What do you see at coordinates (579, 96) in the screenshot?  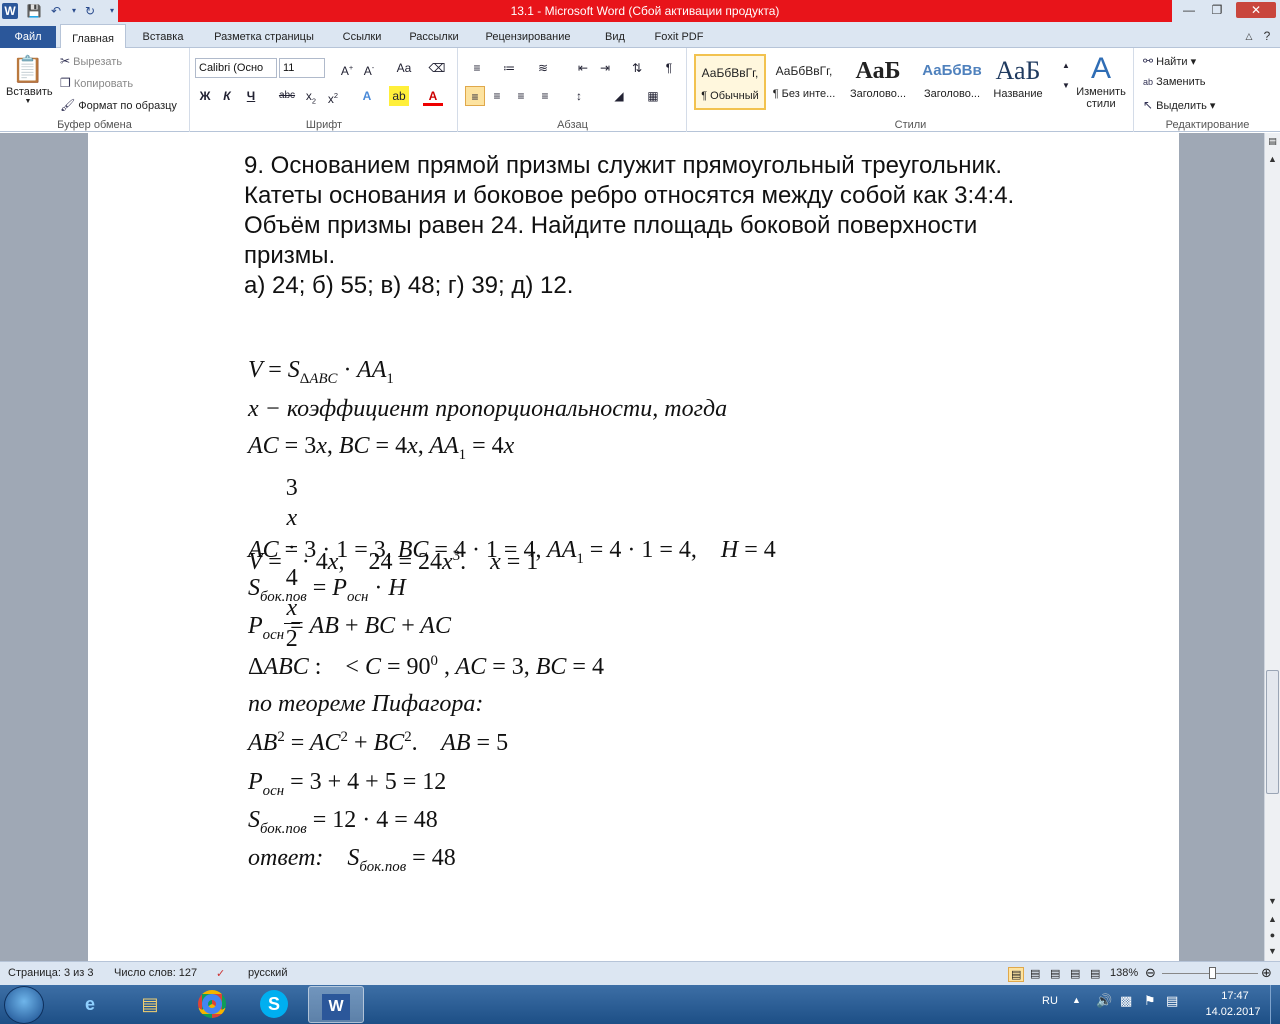 I see `line-spacing-icon: ↕` at bounding box center [579, 96].